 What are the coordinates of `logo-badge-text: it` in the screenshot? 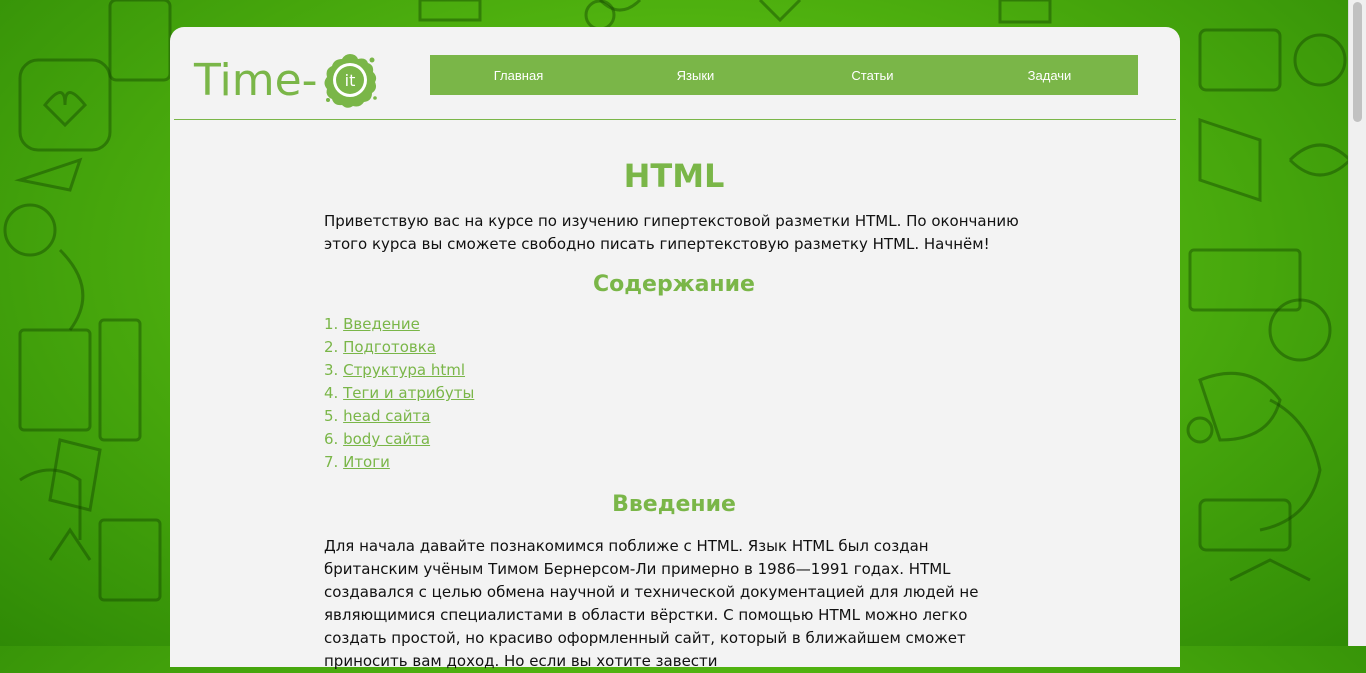 It's located at (349, 80).